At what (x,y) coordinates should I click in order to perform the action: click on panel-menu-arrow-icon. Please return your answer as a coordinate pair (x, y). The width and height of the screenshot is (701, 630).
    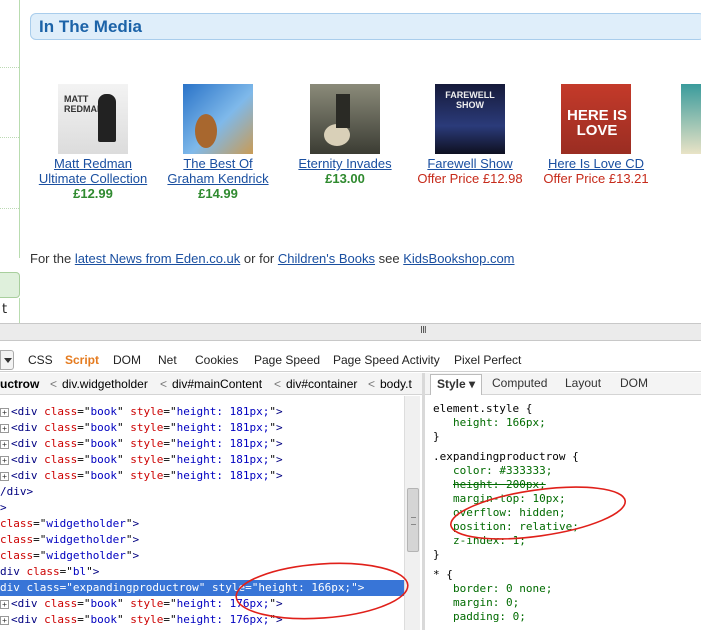
    Looking at the image, I should click on (7, 360).